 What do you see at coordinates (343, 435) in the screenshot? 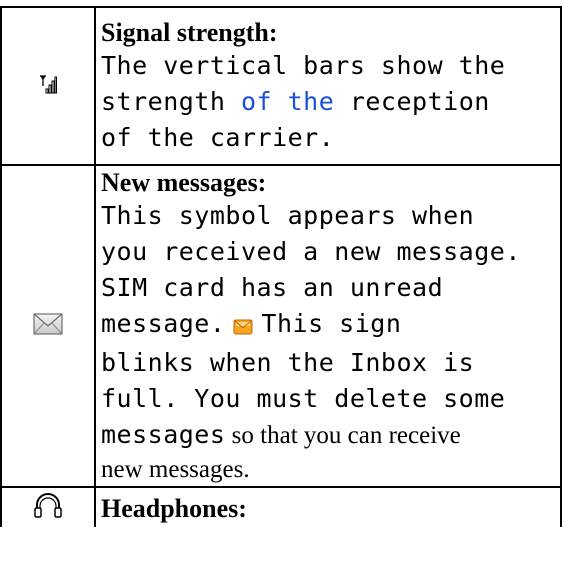
I see `description-text: so that you can receive` at bounding box center [343, 435].